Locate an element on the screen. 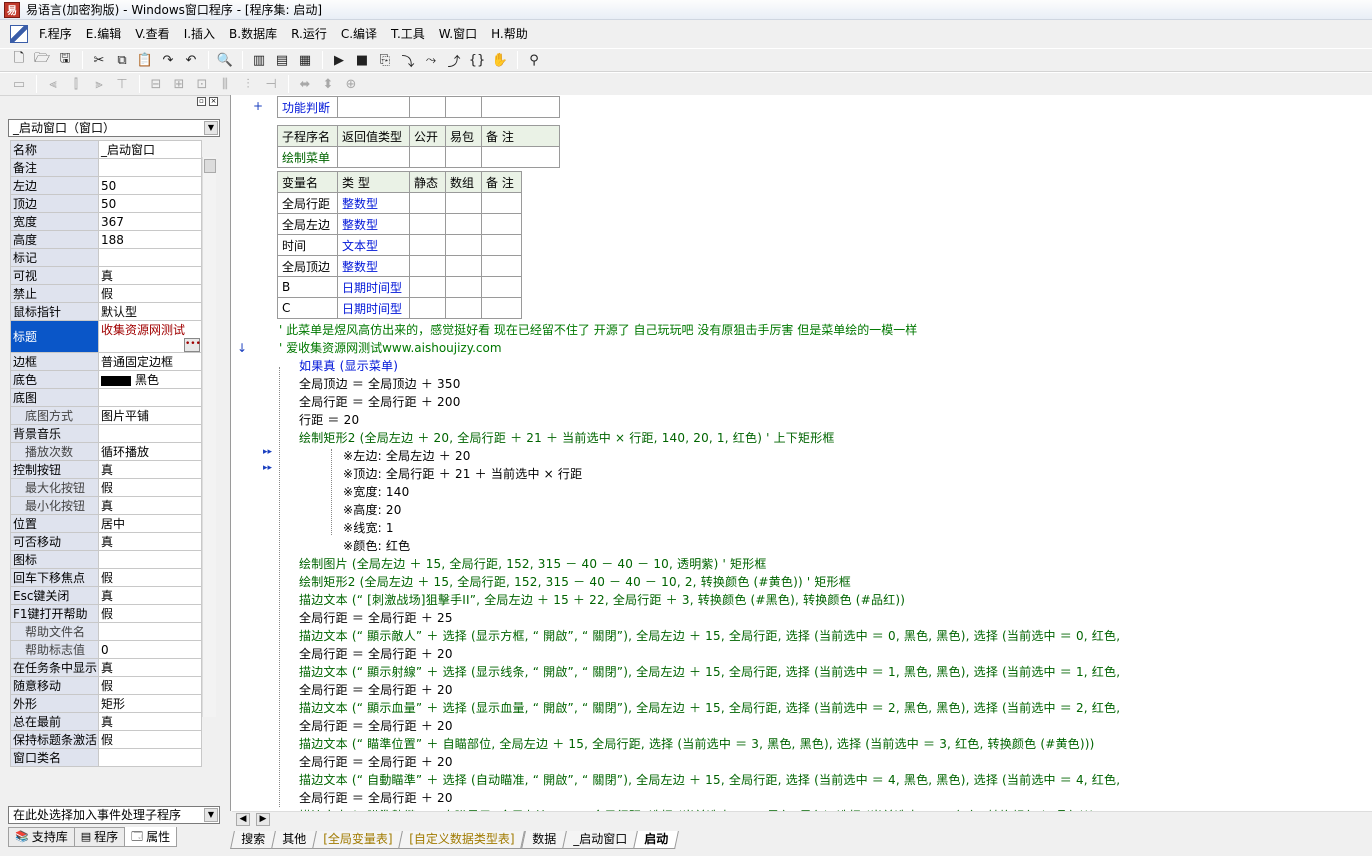  breakpoint-marker-icon: ▸▸ is located at coordinates (267, 468).